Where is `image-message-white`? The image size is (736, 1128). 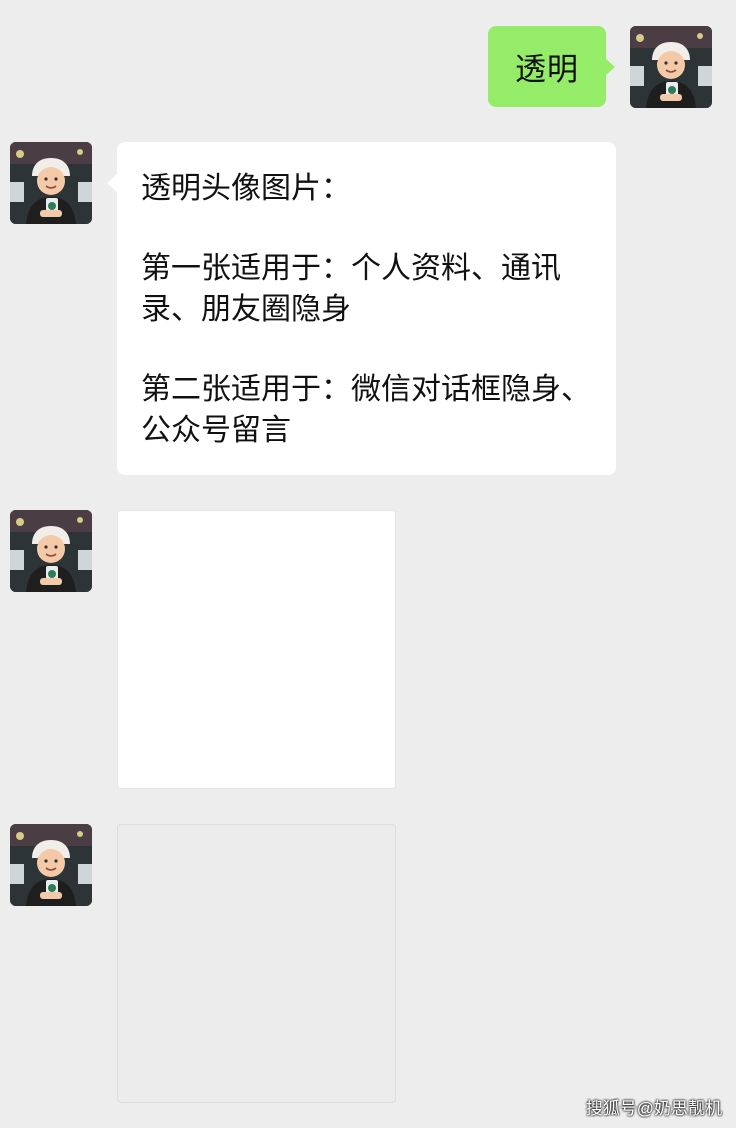 image-message-white is located at coordinates (256, 649).